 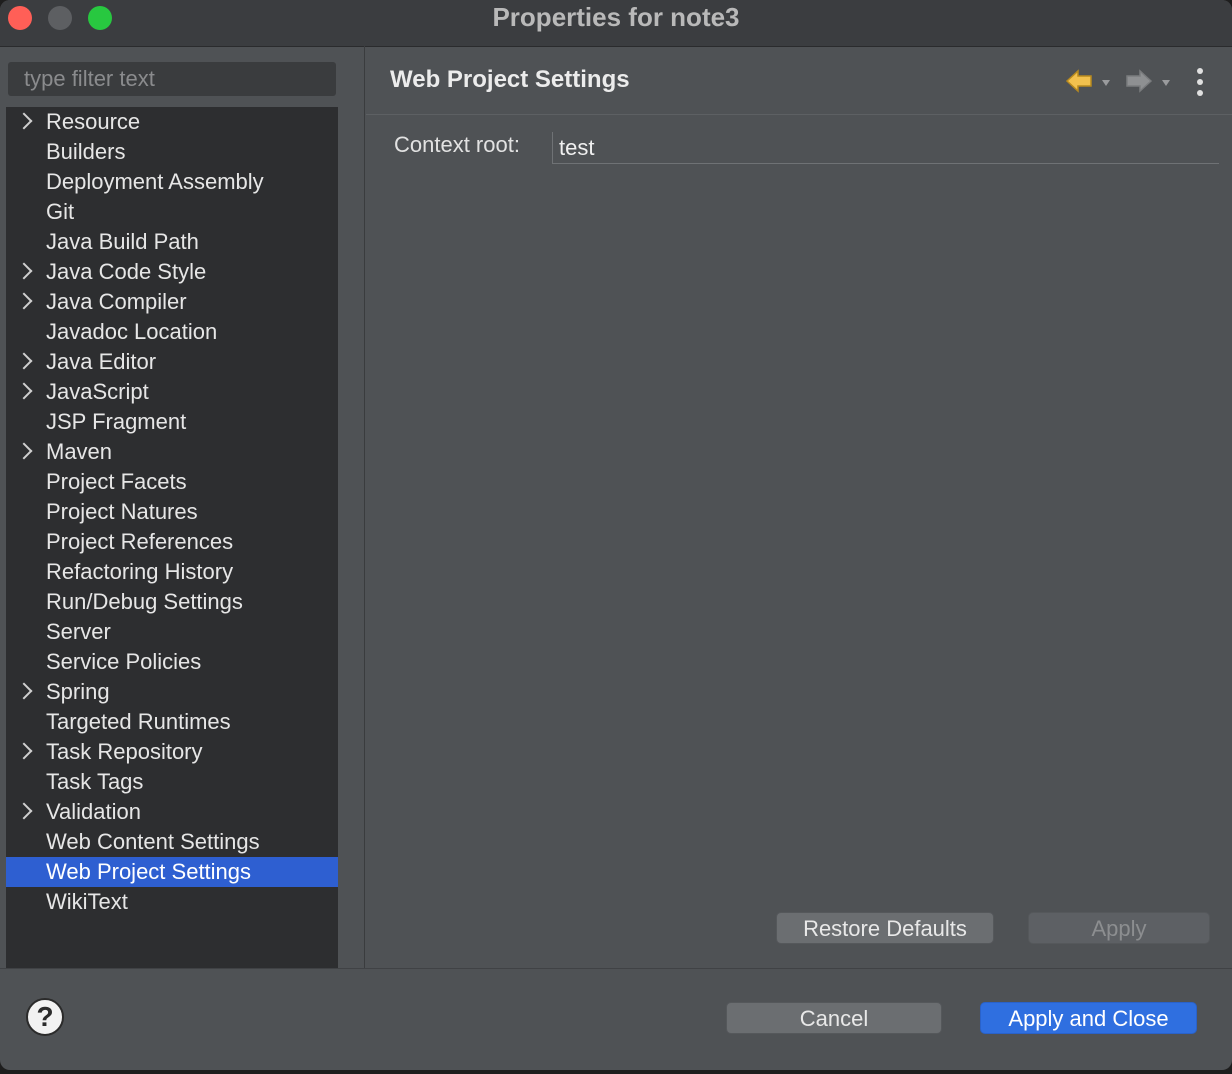 What do you see at coordinates (172, 122) in the screenshot?
I see `tree-item: Resource` at bounding box center [172, 122].